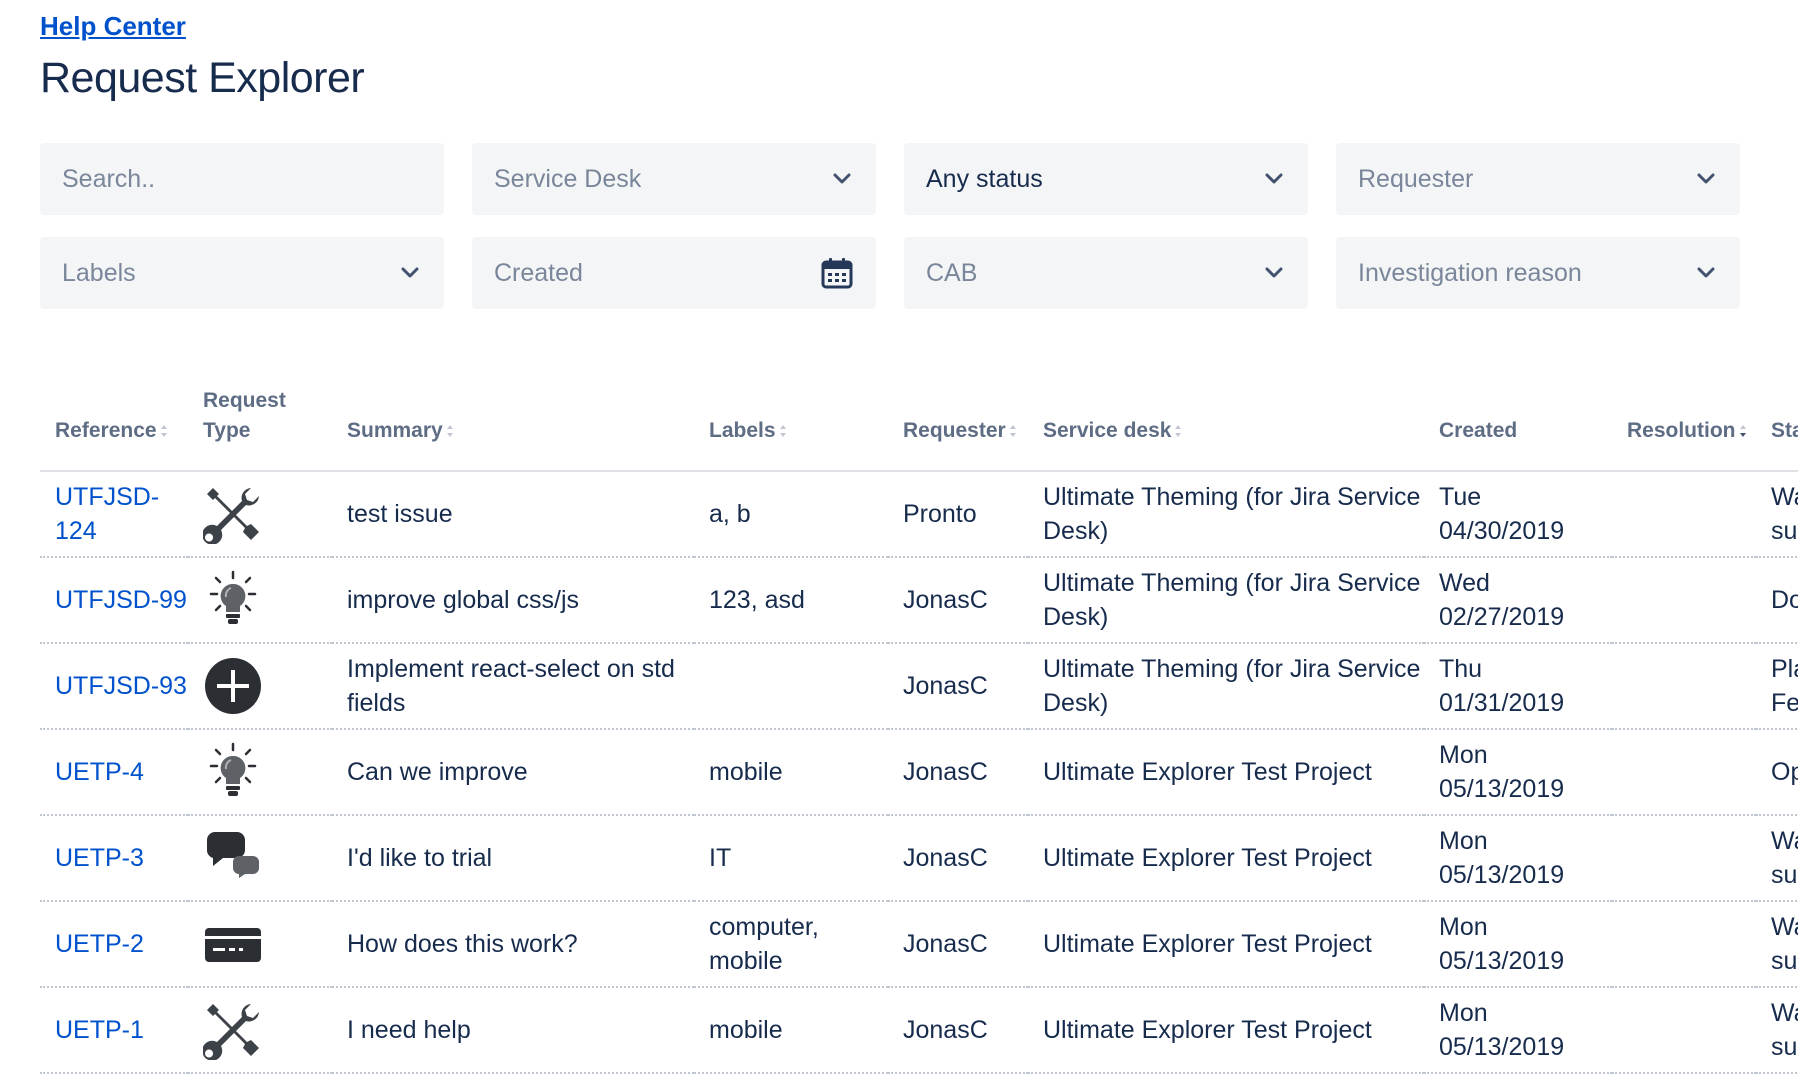 Image resolution: width=1798 pixels, height=1074 pixels. I want to click on created-day: Thu, so click(1461, 669).